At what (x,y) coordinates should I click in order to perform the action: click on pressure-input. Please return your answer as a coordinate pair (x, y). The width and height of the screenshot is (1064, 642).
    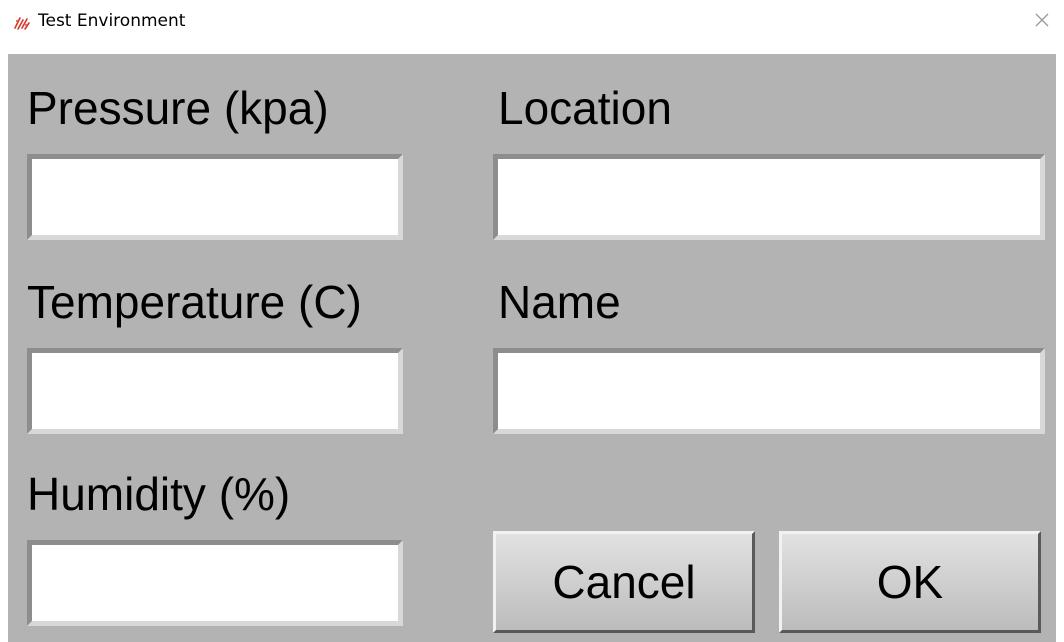
    Looking at the image, I should click on (215, 197).